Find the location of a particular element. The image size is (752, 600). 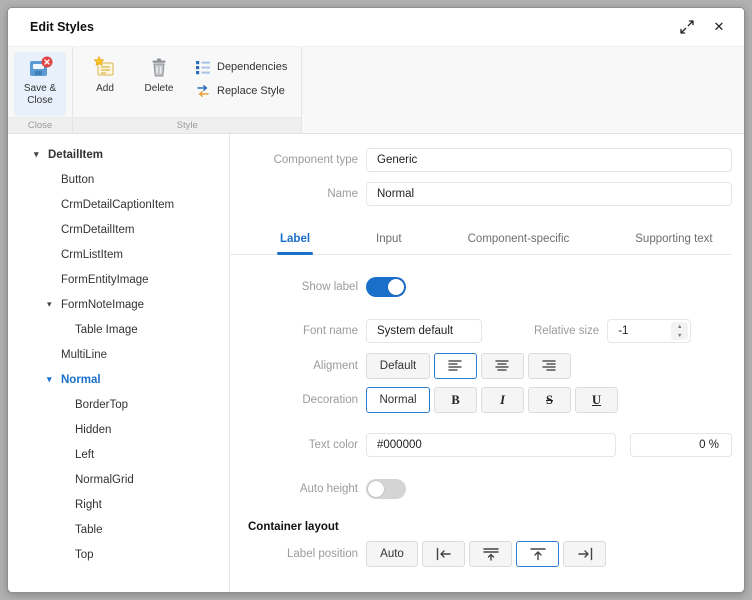

decoration-underline-button: U is located at coordinates (596, 400).